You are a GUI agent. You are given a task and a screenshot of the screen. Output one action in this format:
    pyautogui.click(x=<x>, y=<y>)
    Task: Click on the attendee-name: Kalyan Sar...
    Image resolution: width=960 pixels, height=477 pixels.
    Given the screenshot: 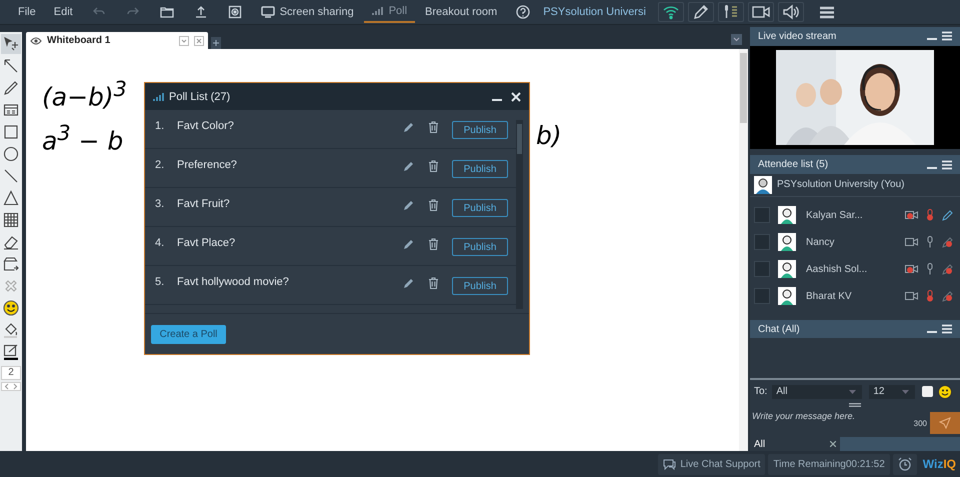 What is the action you would take?
    pyautogui.click(x=835, y=215)
    